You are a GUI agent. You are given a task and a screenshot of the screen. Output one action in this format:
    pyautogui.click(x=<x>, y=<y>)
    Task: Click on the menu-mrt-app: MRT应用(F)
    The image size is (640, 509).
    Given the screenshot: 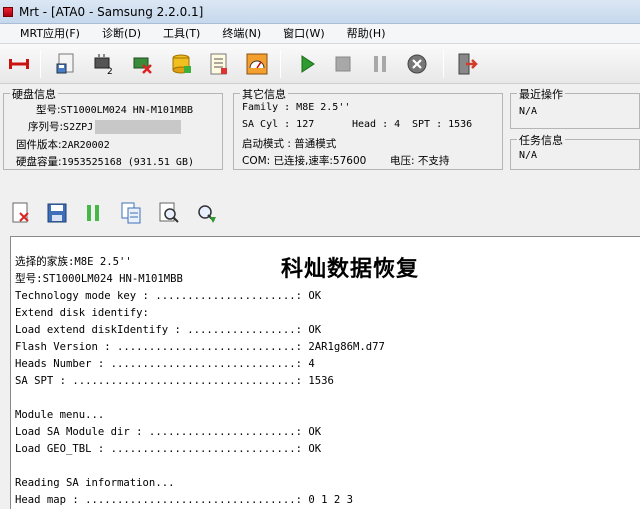 What is the action you would take?
    pyautogui.click(x=45, y=34)
    